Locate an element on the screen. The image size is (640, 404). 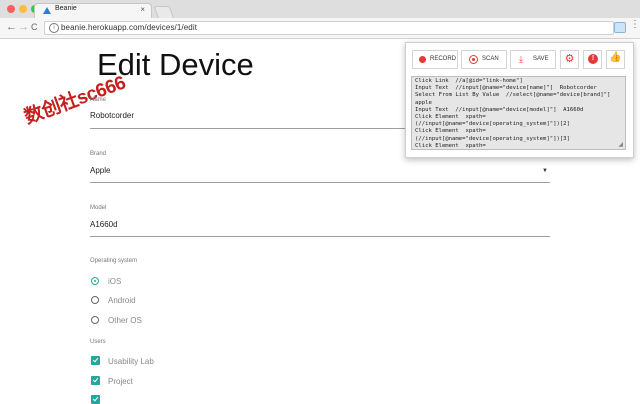
settings-button: ⚙ is located at coordinates (569, 59).